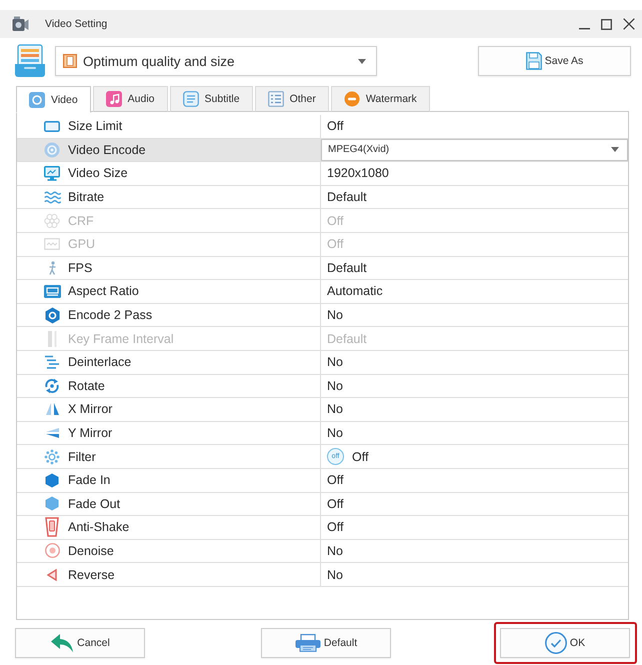 The width and height of the screenshot is (642, 665). What do you see at coordinates (322, 410) in the screenshot?
I see `setting-row: X Mirror No` at bounding box center [322, 410].